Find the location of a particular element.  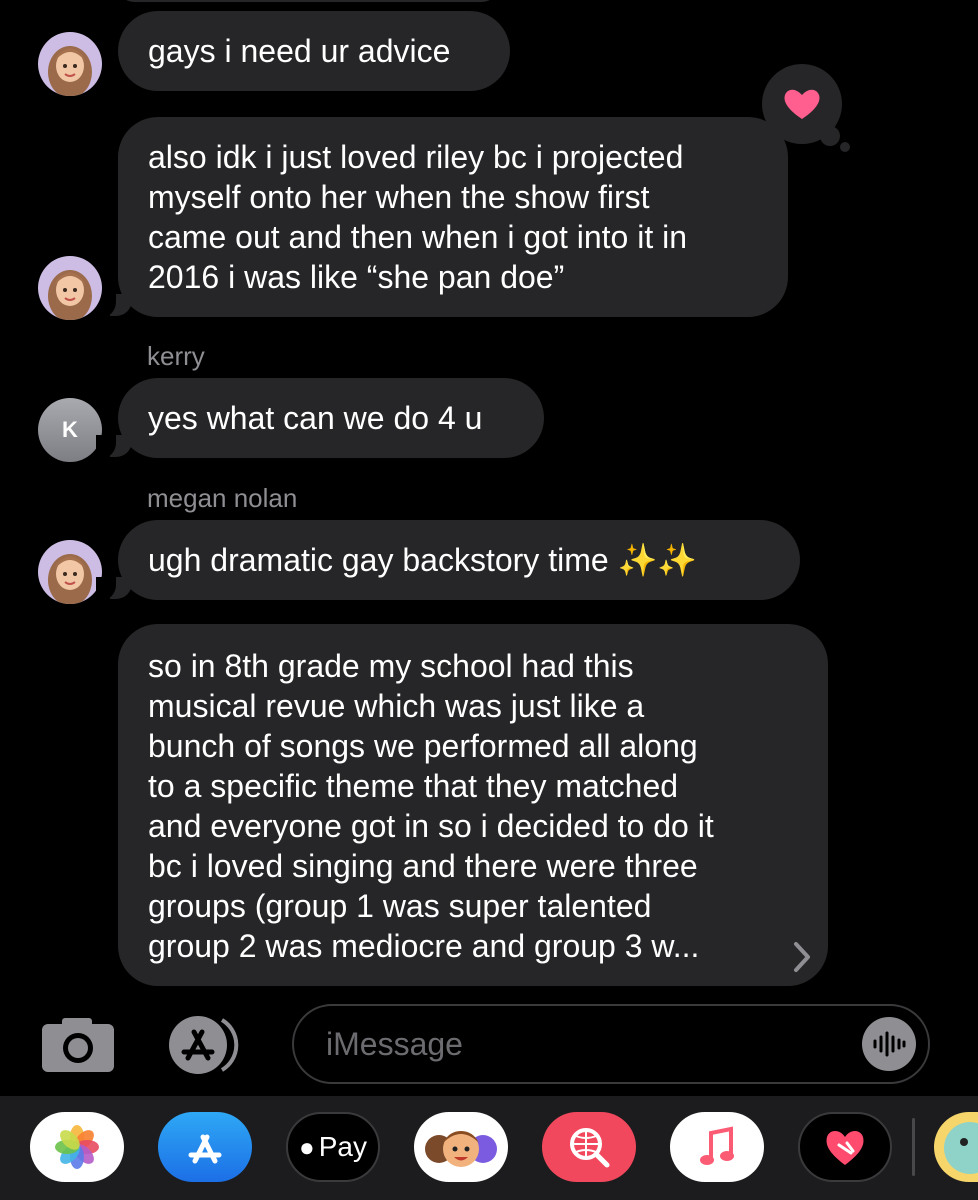

message-line: groups (group 1 was super talented is located at coordinates (400, 906).